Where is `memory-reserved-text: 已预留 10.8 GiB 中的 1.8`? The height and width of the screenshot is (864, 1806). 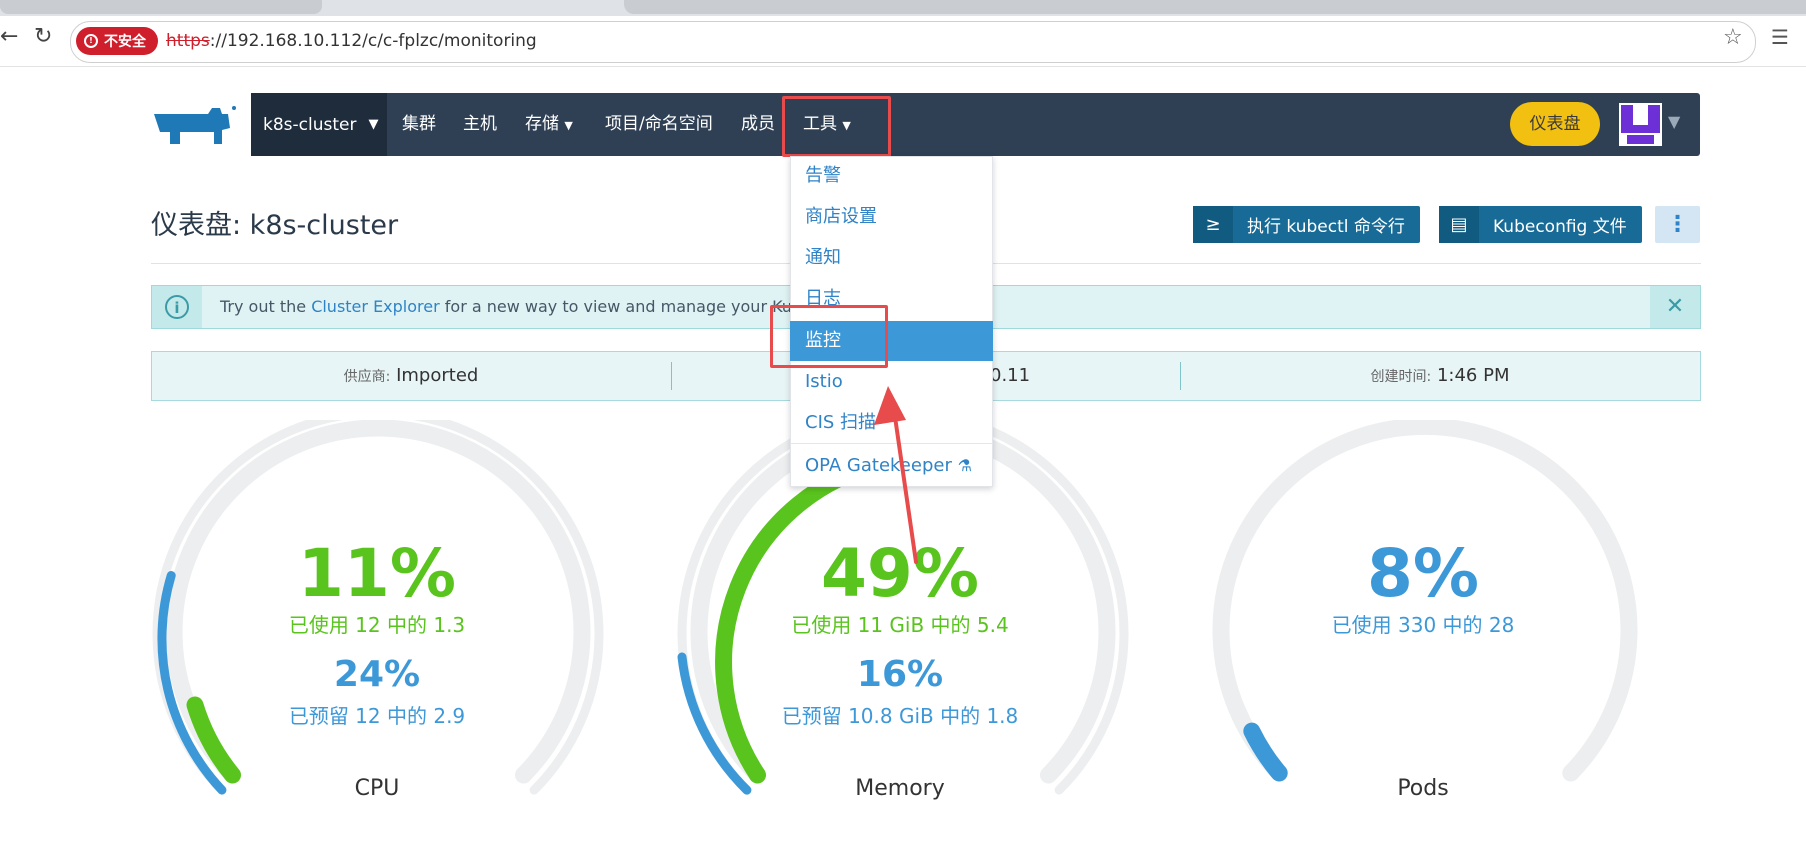 memory-reserved-text: 已预留 10.8 GiB 中的 1.8 is located at coordinates (900, 716).